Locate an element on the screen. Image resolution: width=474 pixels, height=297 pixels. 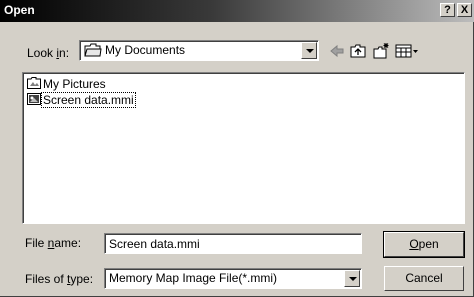
image-file-icon is located at coordinates (34, 99).